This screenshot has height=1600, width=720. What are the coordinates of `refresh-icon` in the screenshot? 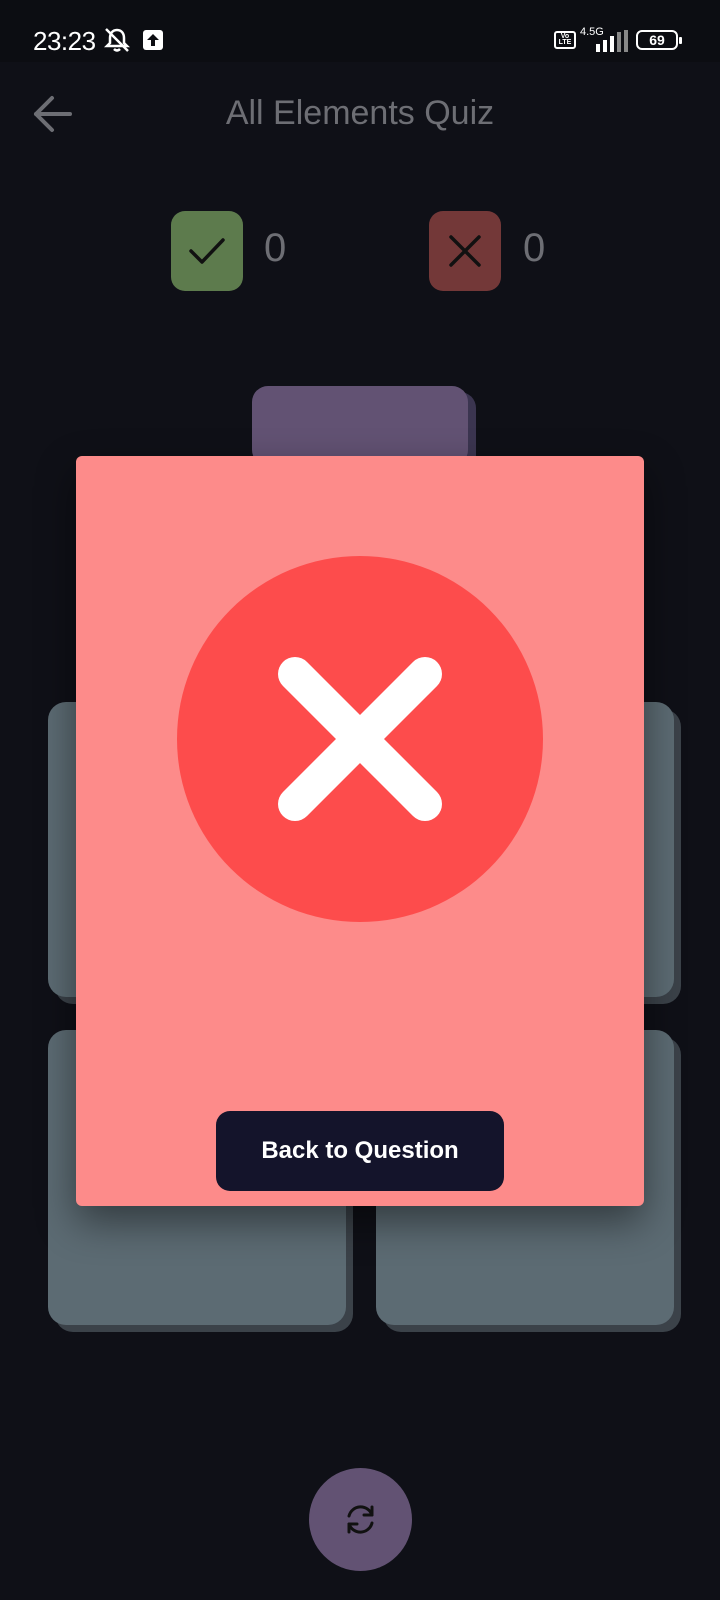 It's located at (360, 1519).